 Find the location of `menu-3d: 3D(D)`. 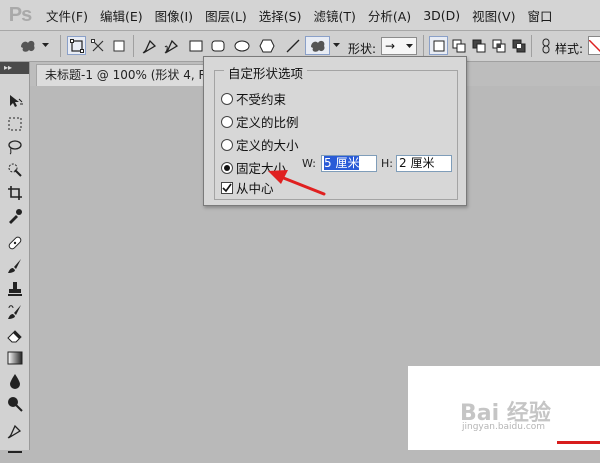

menu-3d: 3D(D) is located at coordinates (441, 15).